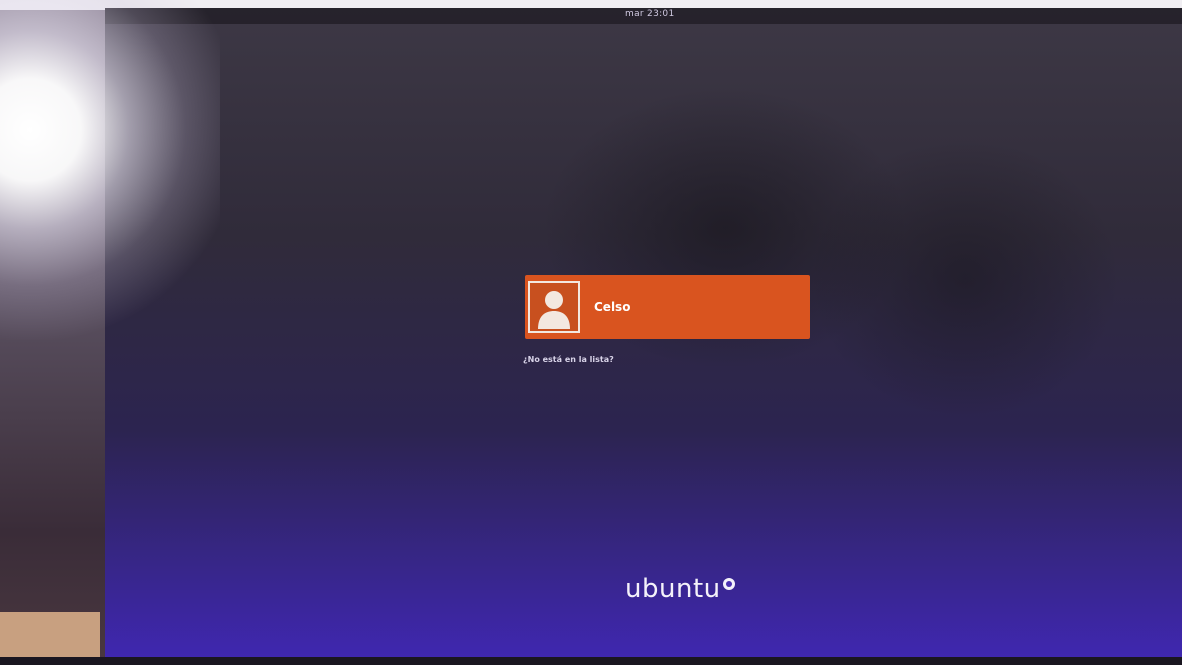 This screenshot has width=1182, height=665. Describe the element at coordinates (55, 332) in the screenshot. I see `room-background` at that location.